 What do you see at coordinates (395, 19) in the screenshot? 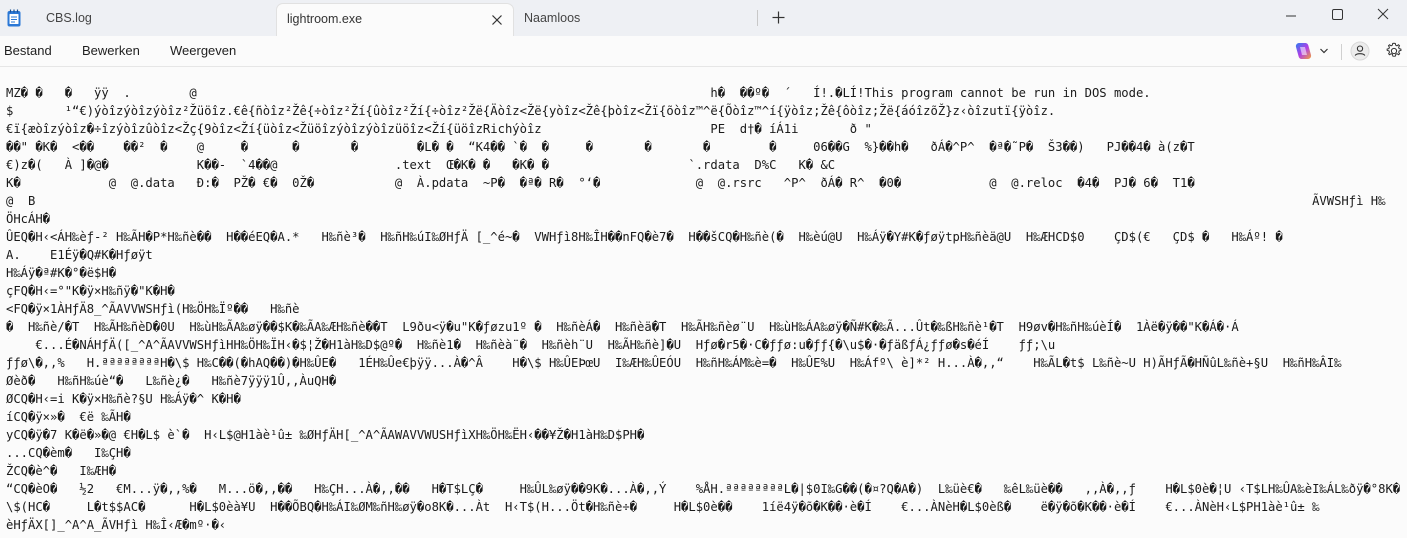
I see `tab-lightroom-exe: lightroom.exe` at bounding box center [395, 19].